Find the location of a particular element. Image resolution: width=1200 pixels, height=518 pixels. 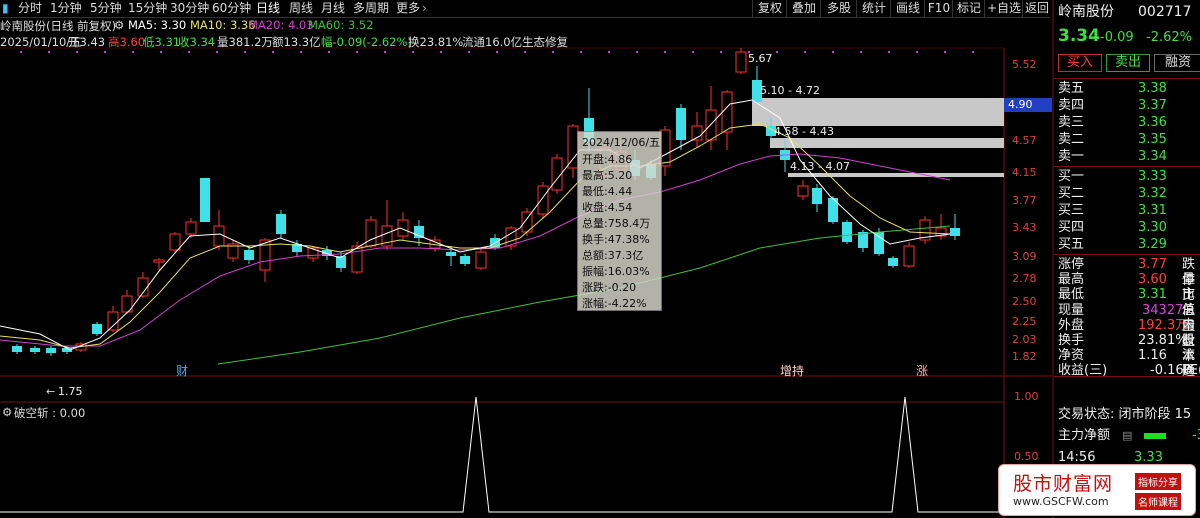

y-tick: 2.25 is located at coordinates (1024, 321).